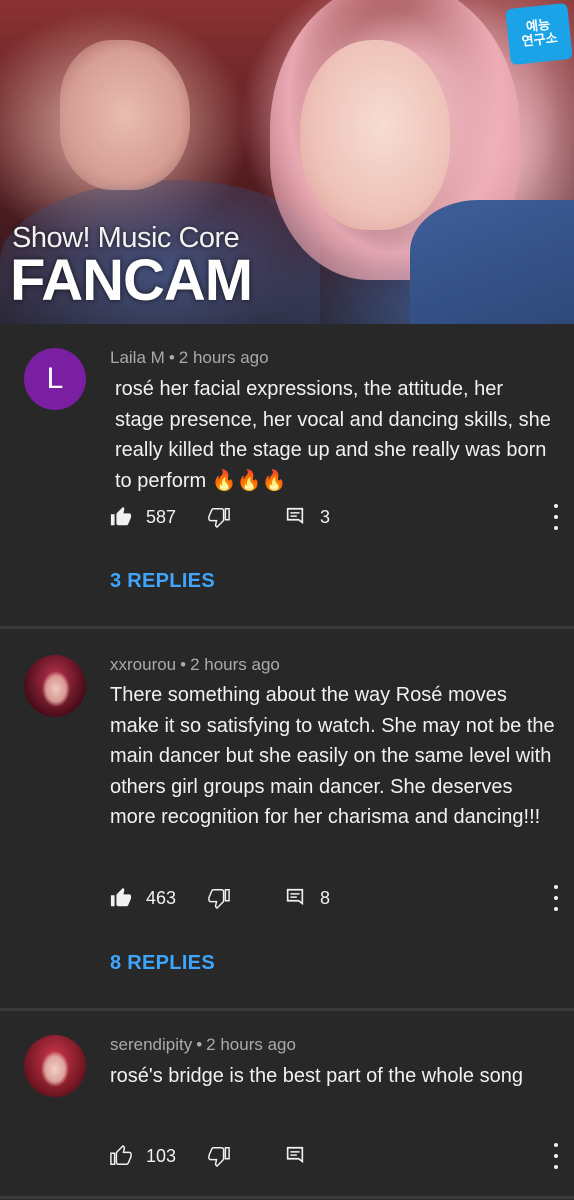  What do you see at coordinates (161, 897) in the screenshot?
I see `like-count: 463` at bounding box center [161, 897].